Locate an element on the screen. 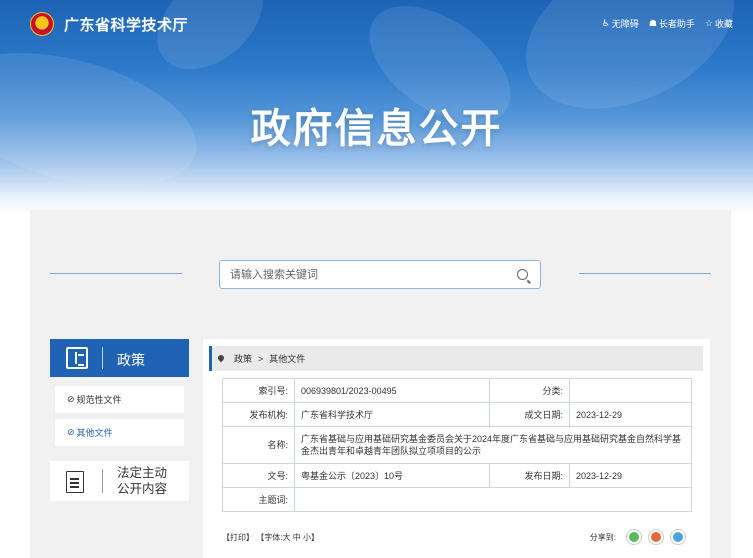 This screenshot has width=753, height=558. qq-share-icon is located at coordinates (678, 537).